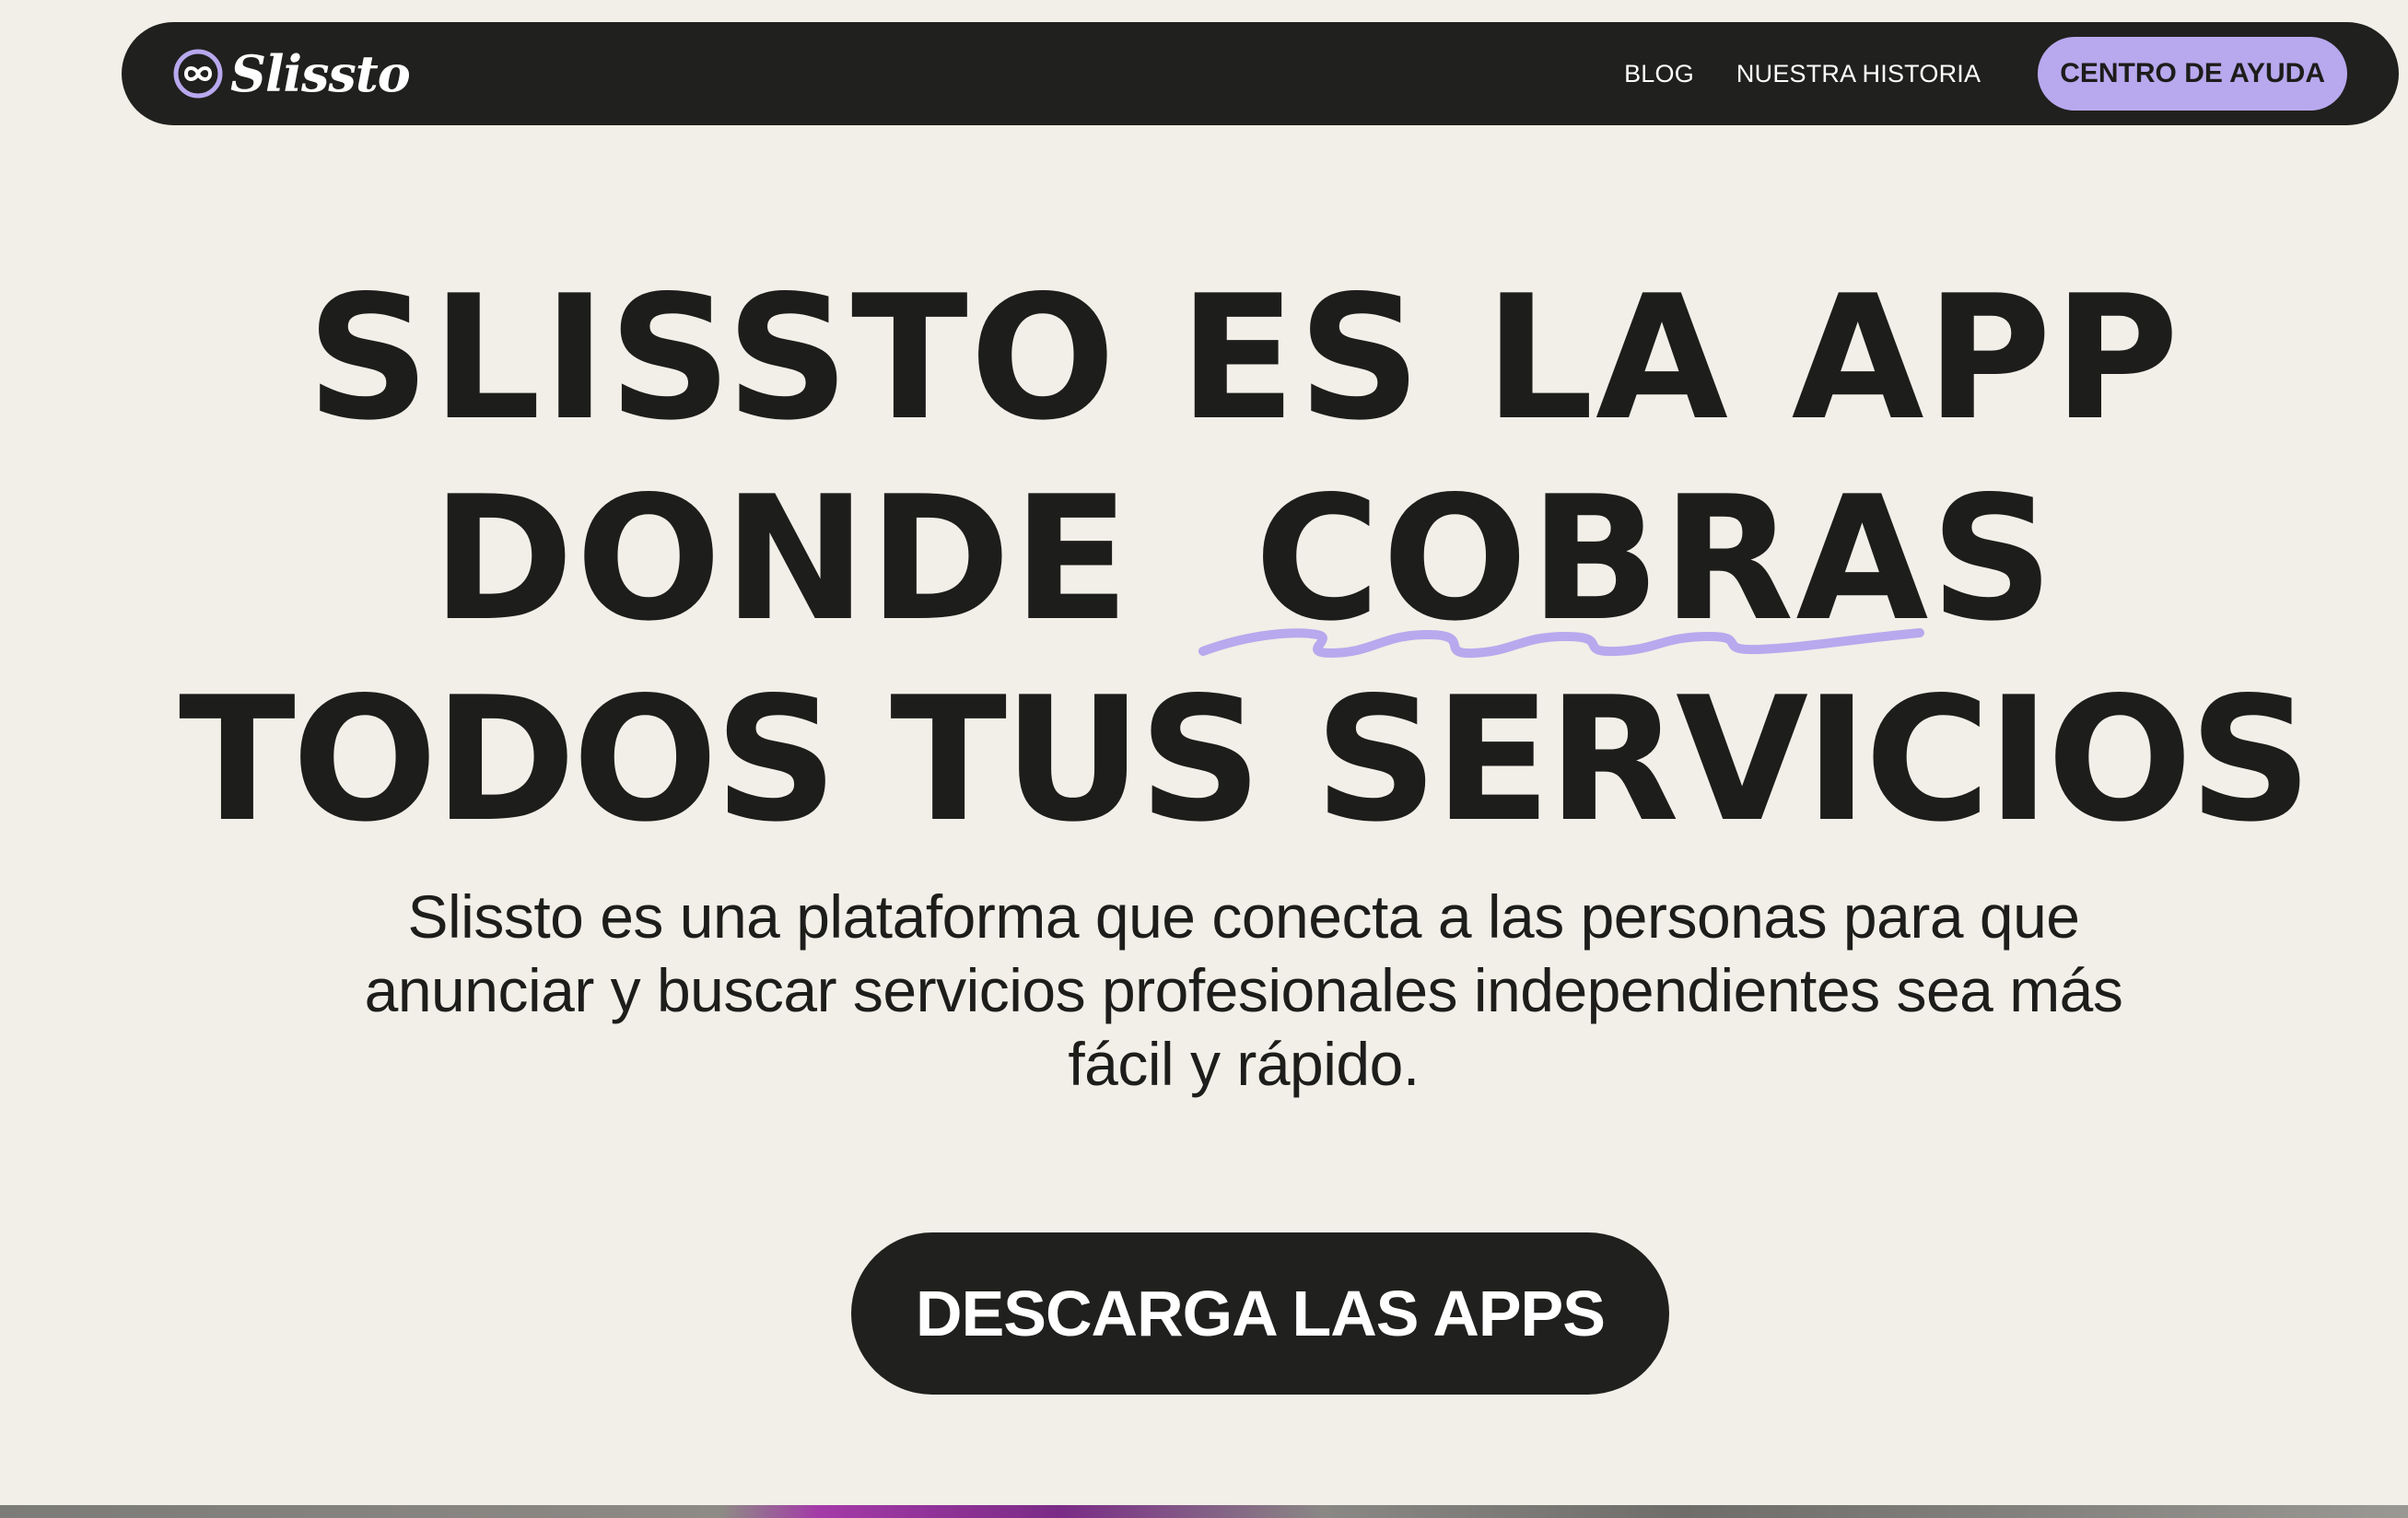 This screenshot has height=1518, width=2408. Describe the element at coordinates (1659, 74) in the screenshot. I see `nav-link-blog: BLOG` at that location.